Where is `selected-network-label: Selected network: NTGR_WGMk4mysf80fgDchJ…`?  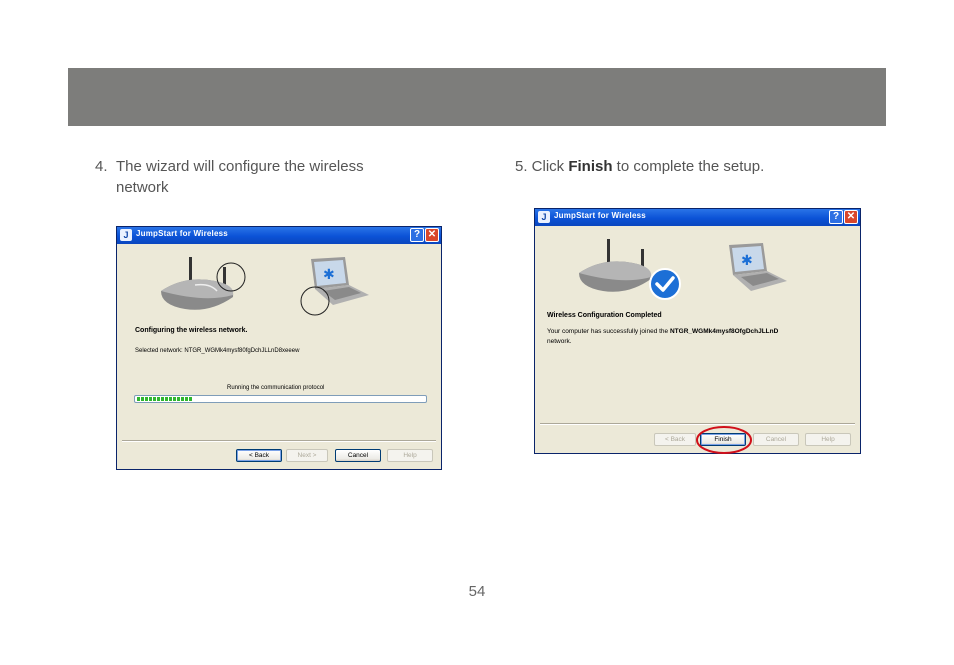 selected-network-label: Selected network: NTGR_WGMk4mysf80fgDchJ… is located at coordinates (217, 351).